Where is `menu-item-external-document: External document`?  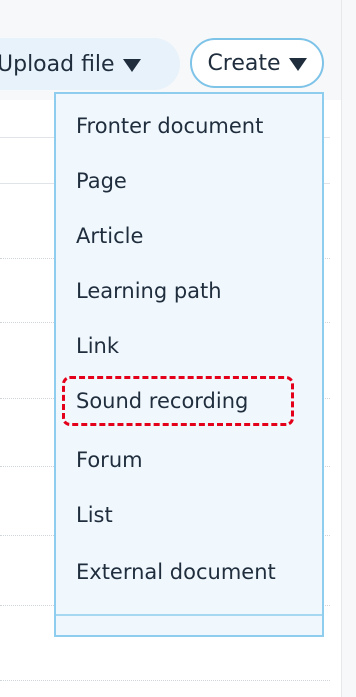 menu-item-external-document: External document is located at coordinates (176, 572).